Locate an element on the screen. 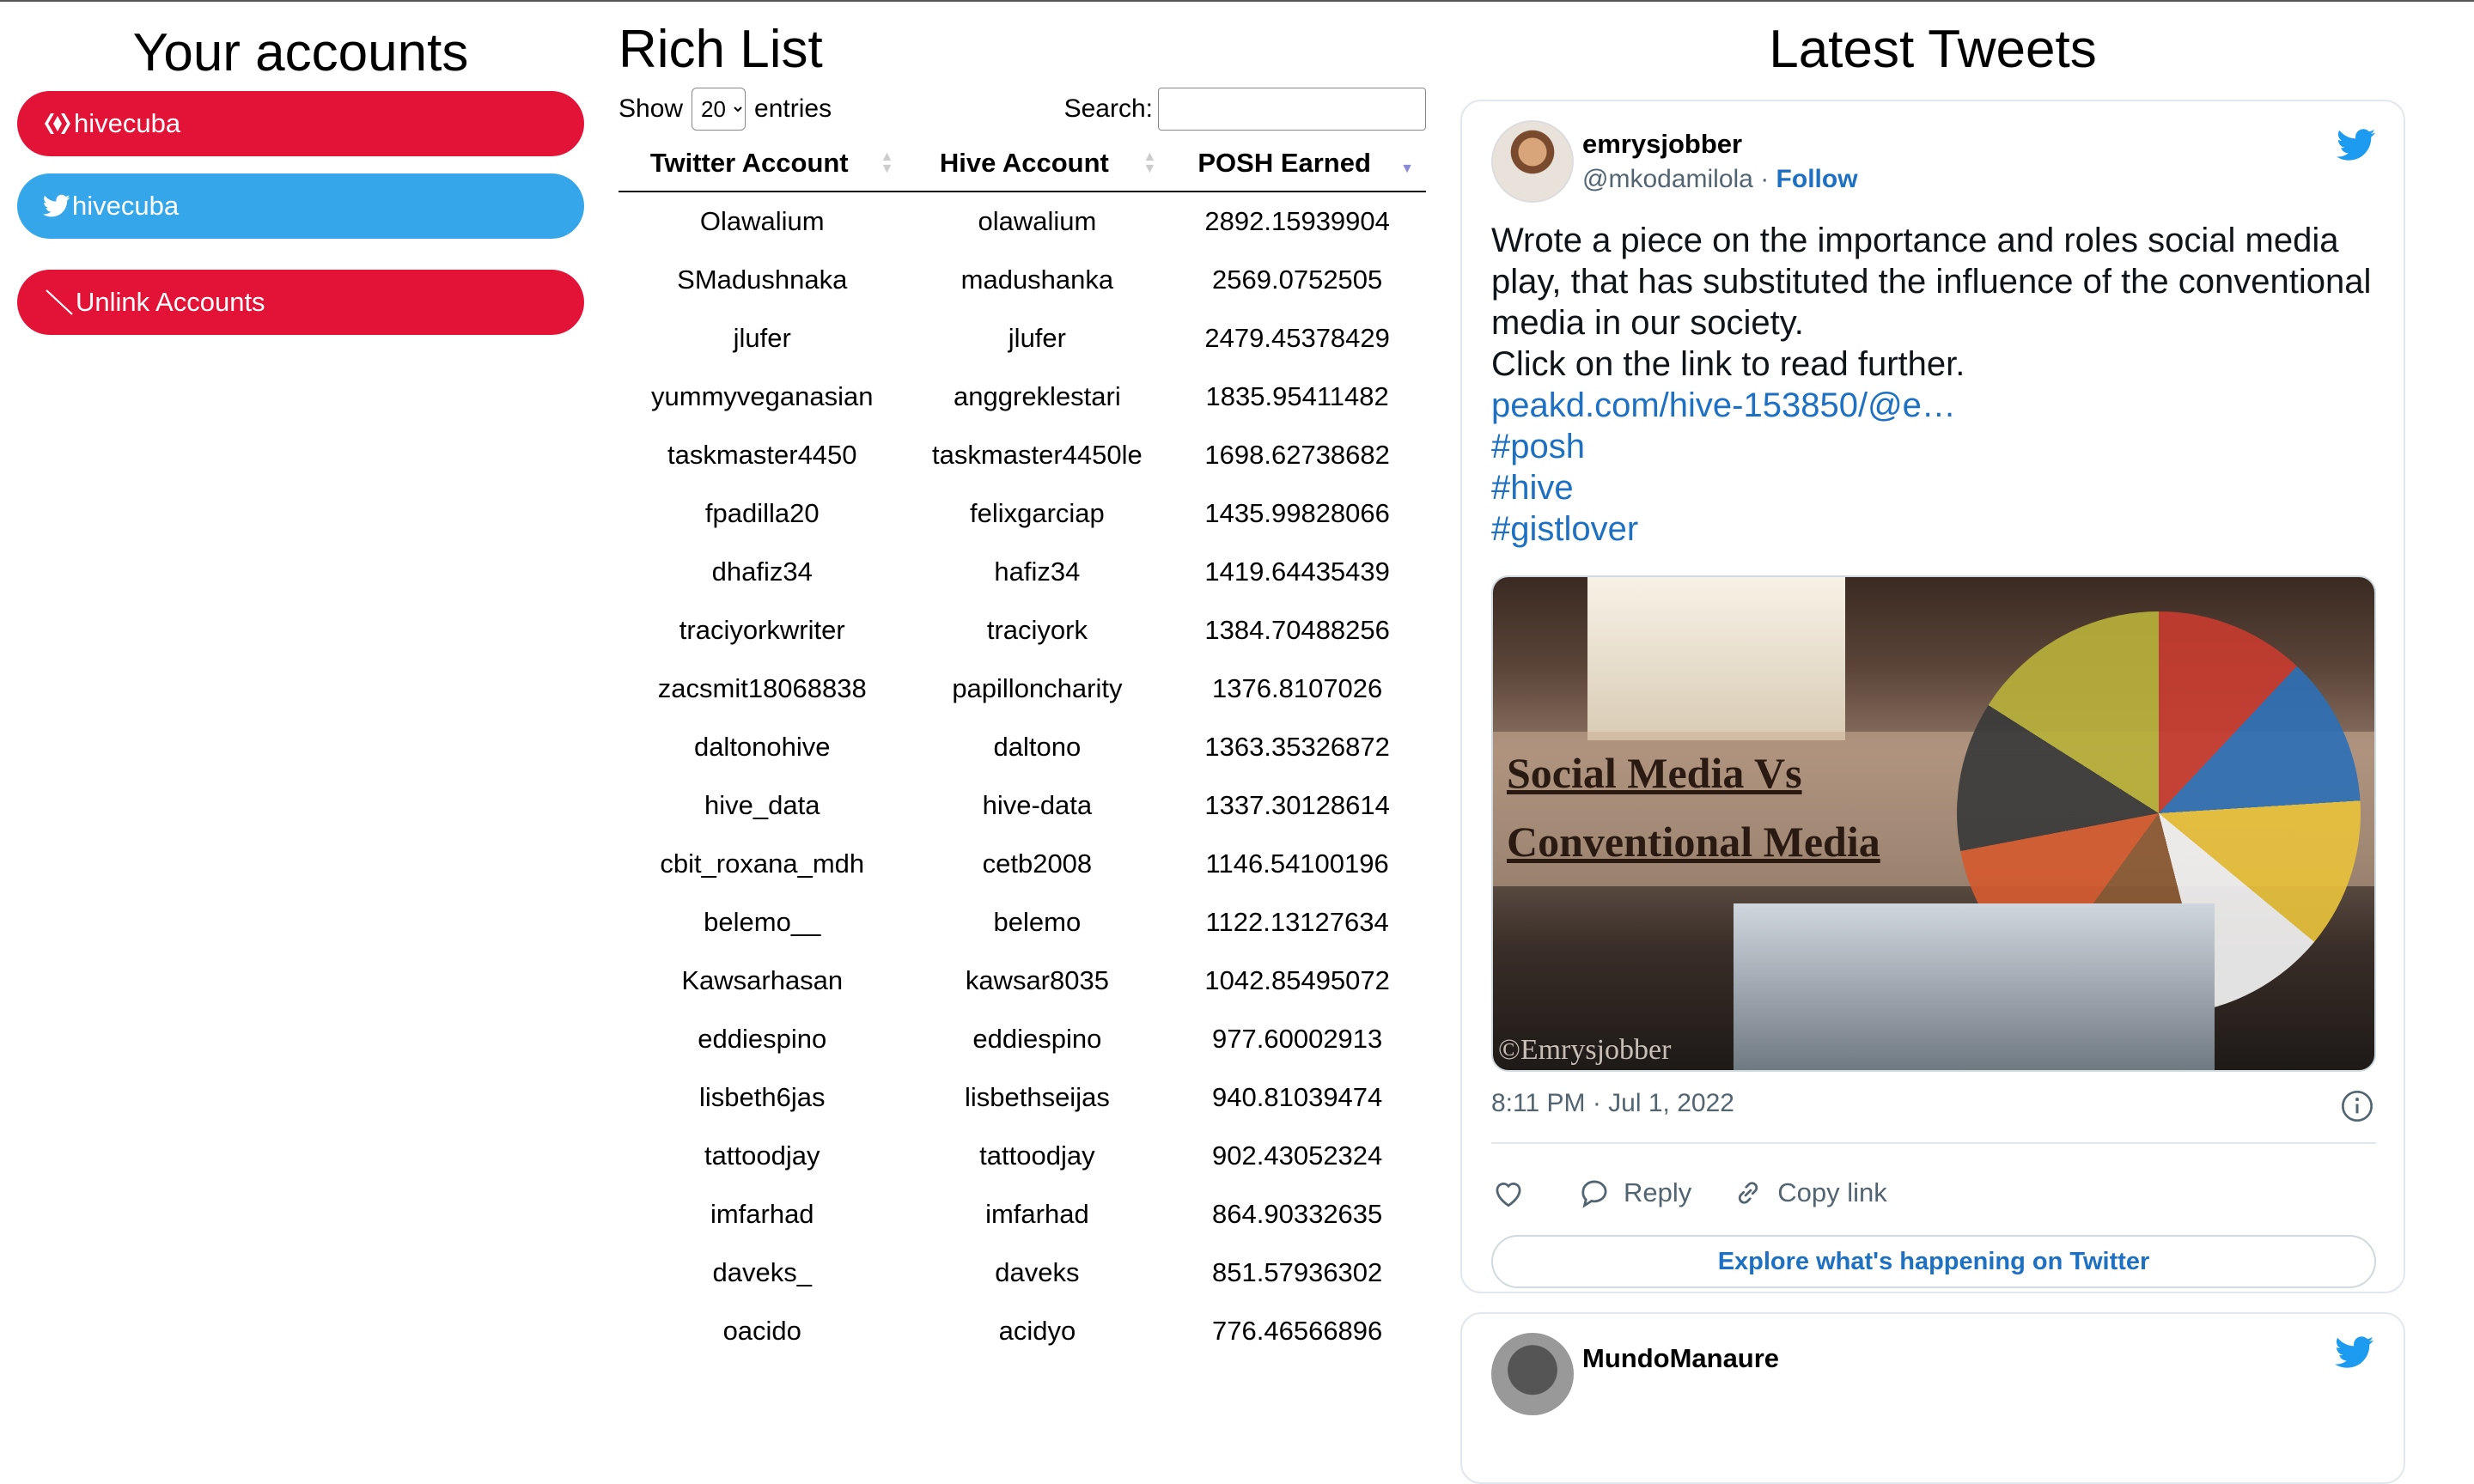 This screenshot has height=1484, width=2474. table-row: traciyorkwriter traciyork 1384.70488256 is located at coordinates (1022, 631).